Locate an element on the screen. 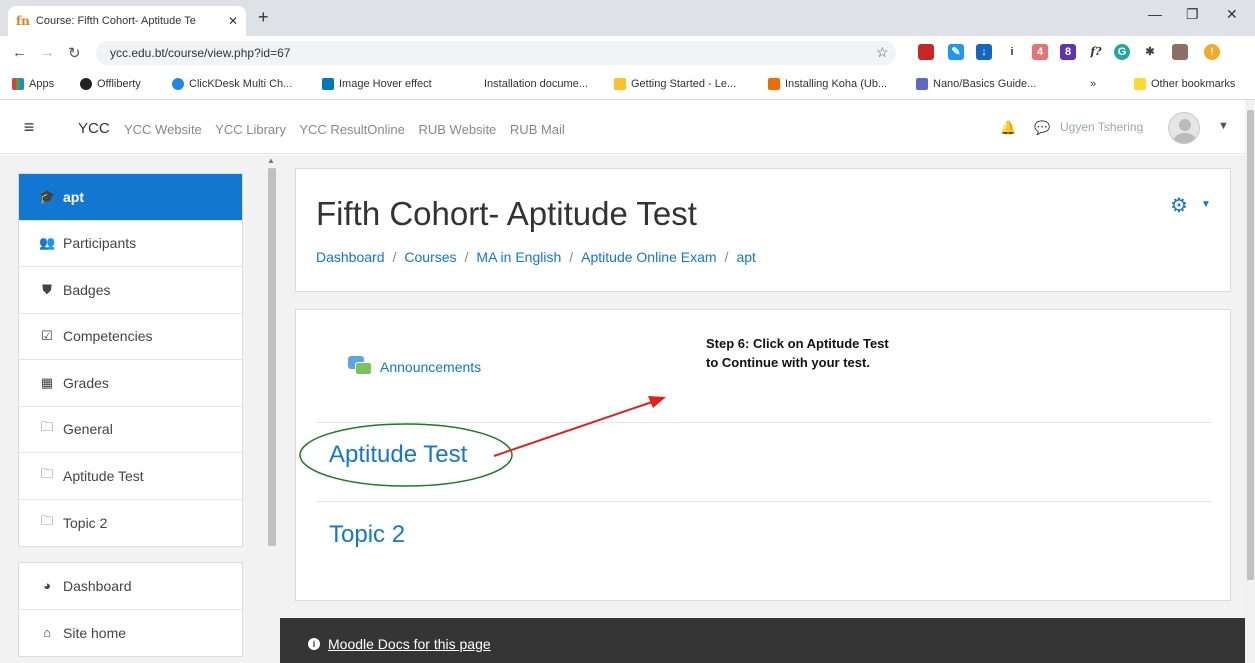 Image resolution: width=1255 pixels, height=663 pixels. bookmarks-overflow: » is located at coordinates (1093, 84).